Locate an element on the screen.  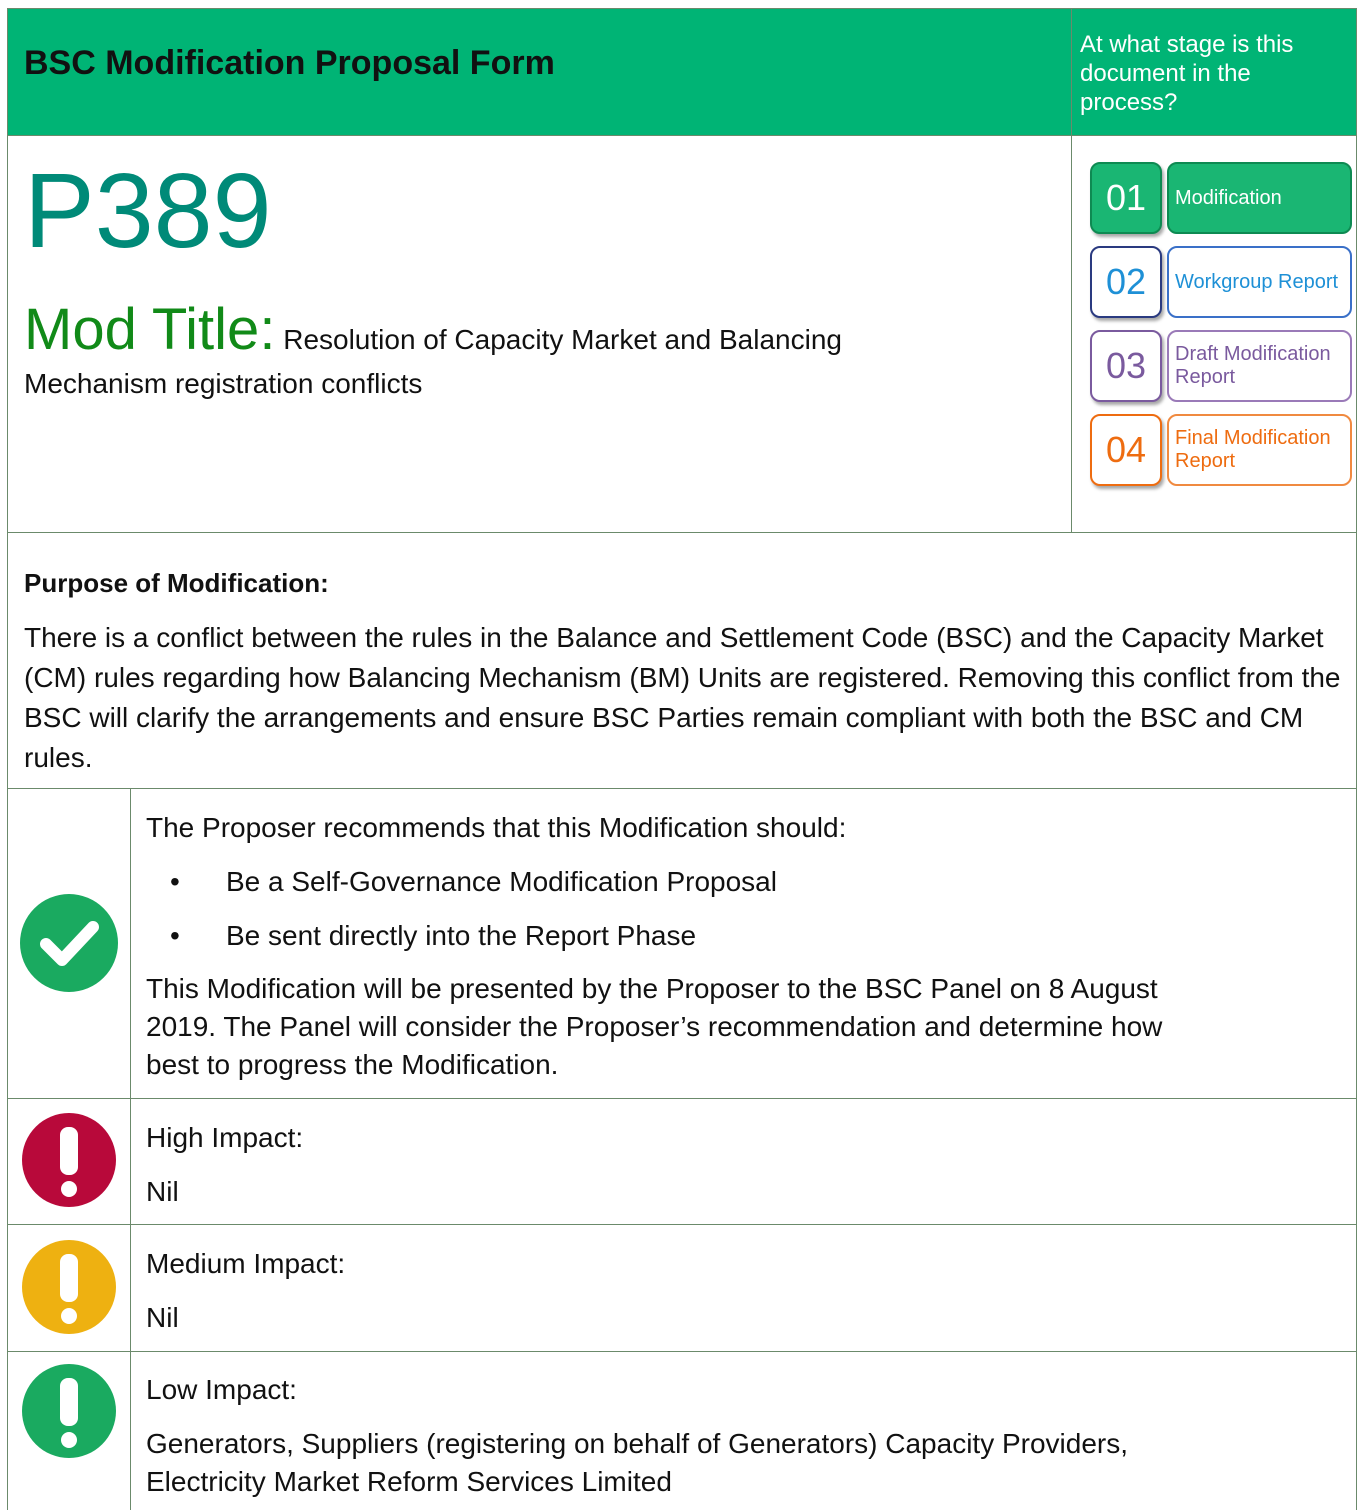
title-divider is located at coordinates (682, 532).